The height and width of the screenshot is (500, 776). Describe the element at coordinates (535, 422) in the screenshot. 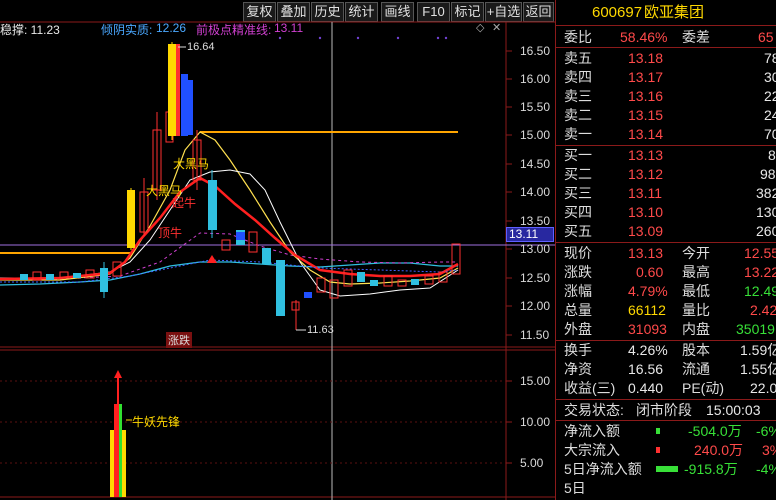

I see `sub-axis-tick: 10.00` at that location.